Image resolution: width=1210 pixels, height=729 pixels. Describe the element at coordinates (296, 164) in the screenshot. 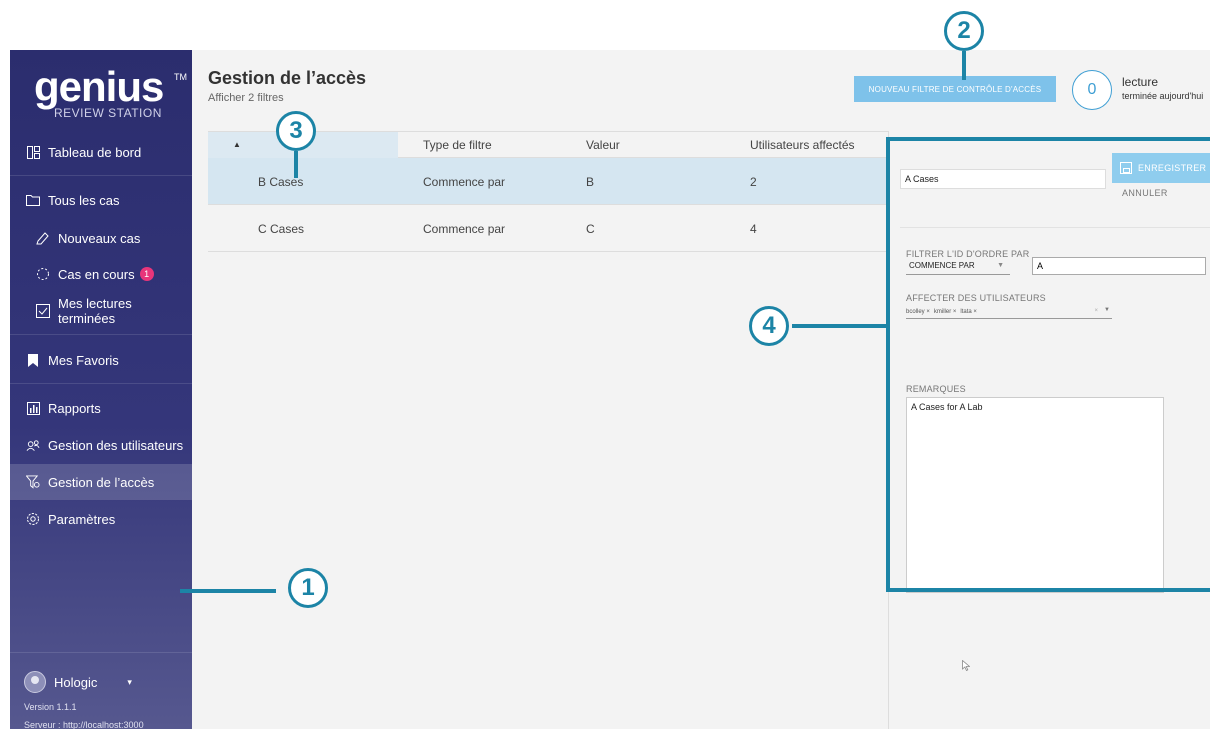

I see `callout-3-leader-line` at that location.